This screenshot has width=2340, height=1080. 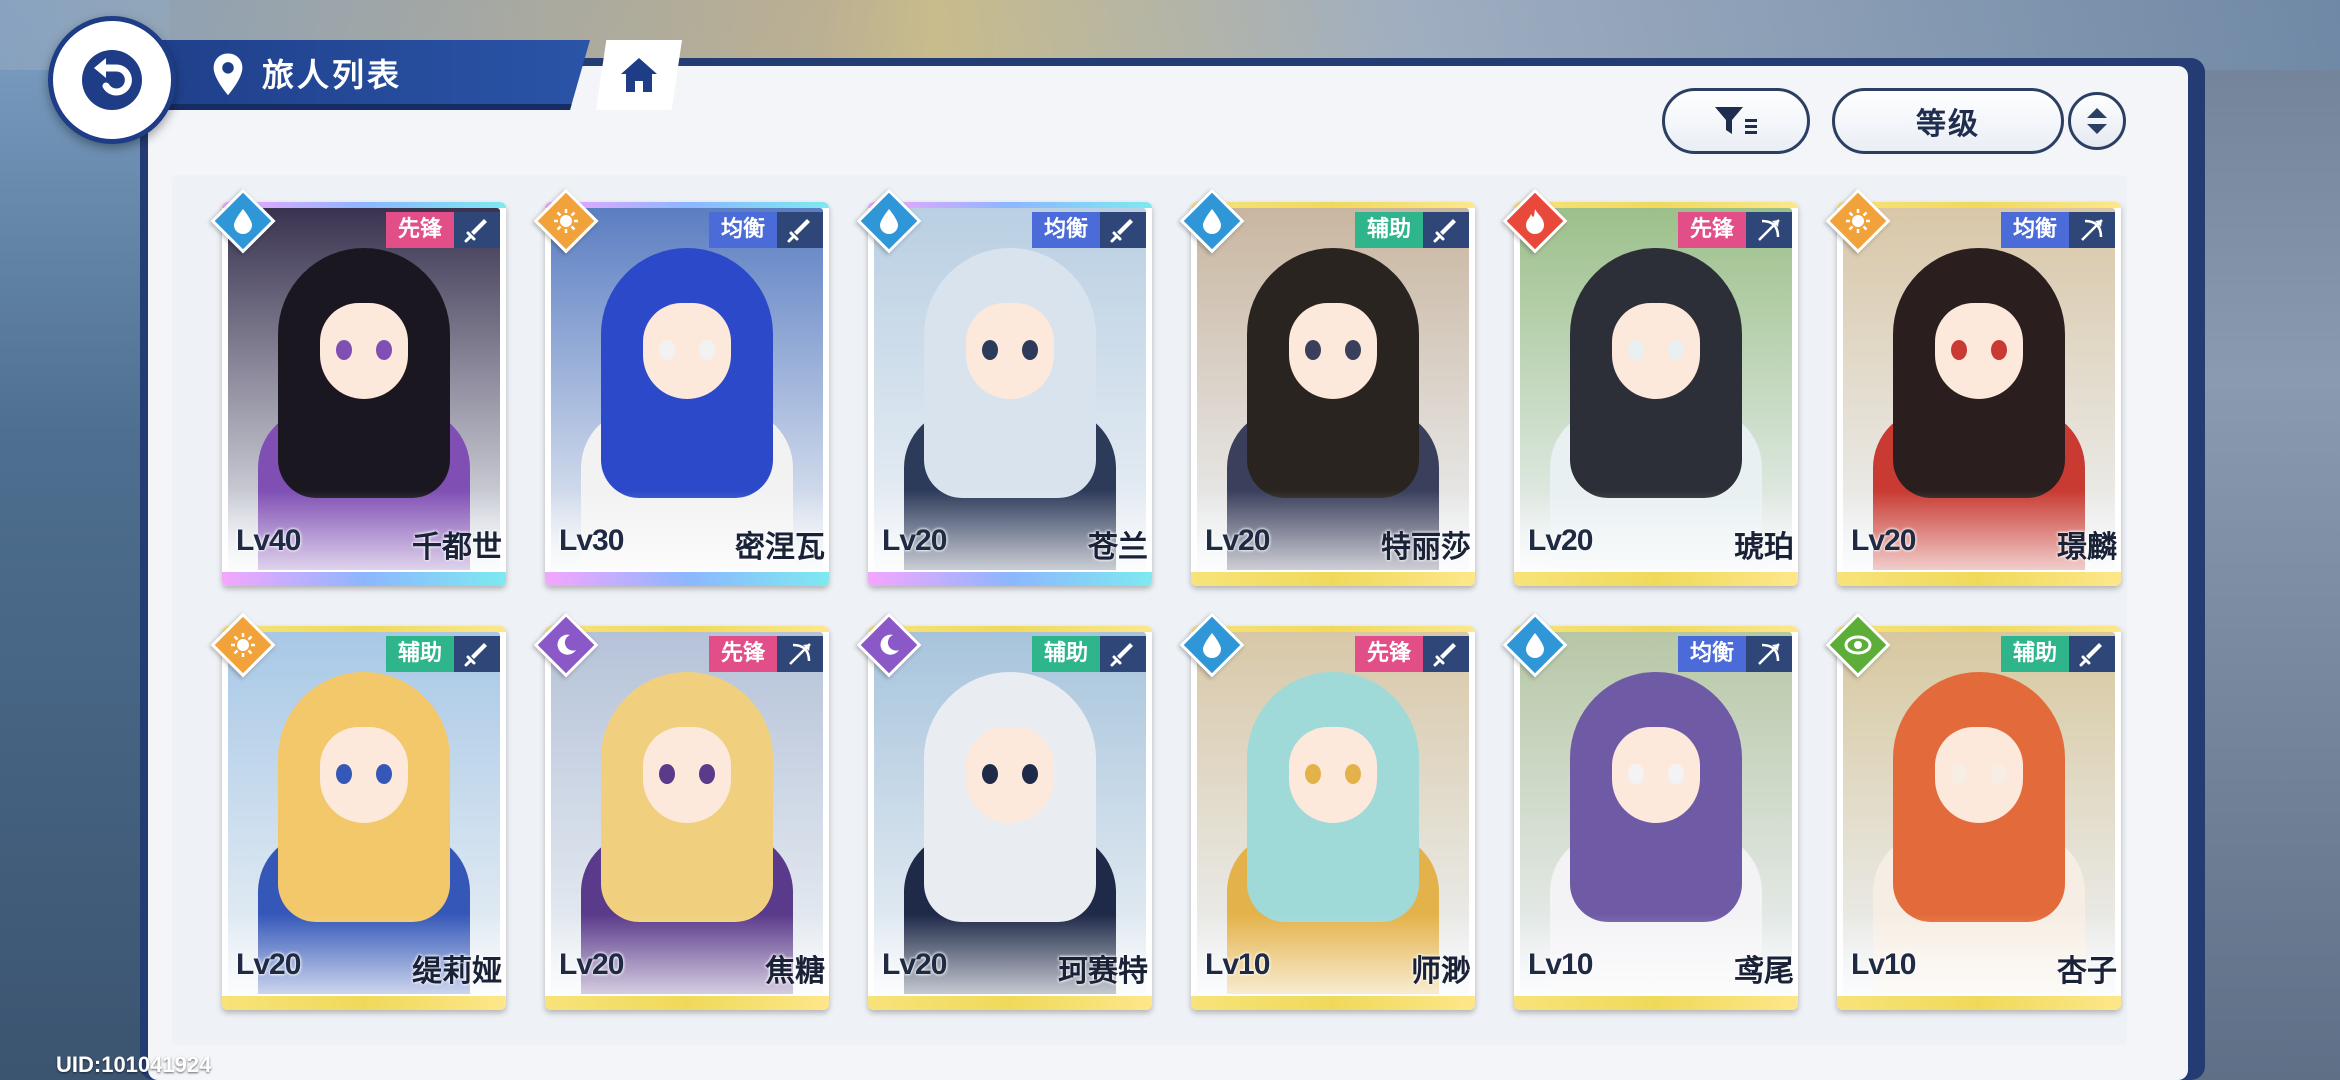 What do you see at coordinates (268, 540) in the screenshot?
I see `level-label: Lv40` at bounding box center [268, 540].